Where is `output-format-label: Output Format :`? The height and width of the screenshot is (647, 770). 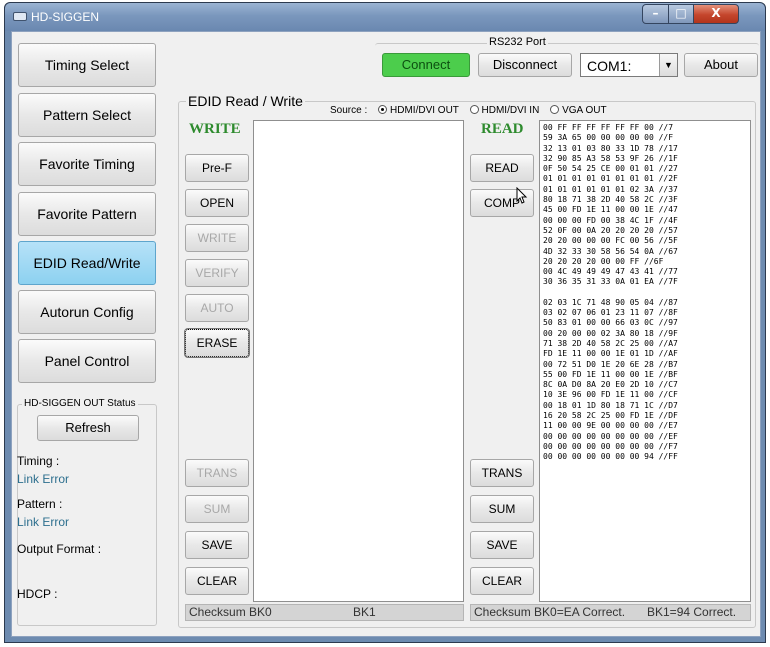
output-format-label: Output Format : is located at coordinates (59, 549).